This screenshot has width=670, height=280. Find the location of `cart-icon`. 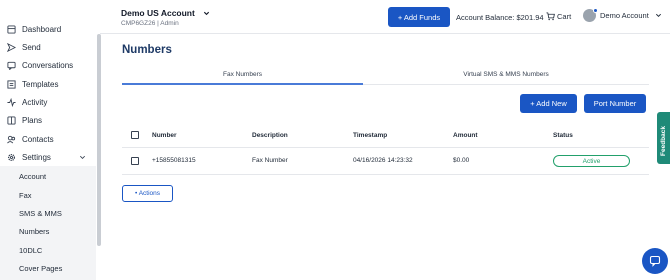

cart-icon is located at coordinates (550, 16).